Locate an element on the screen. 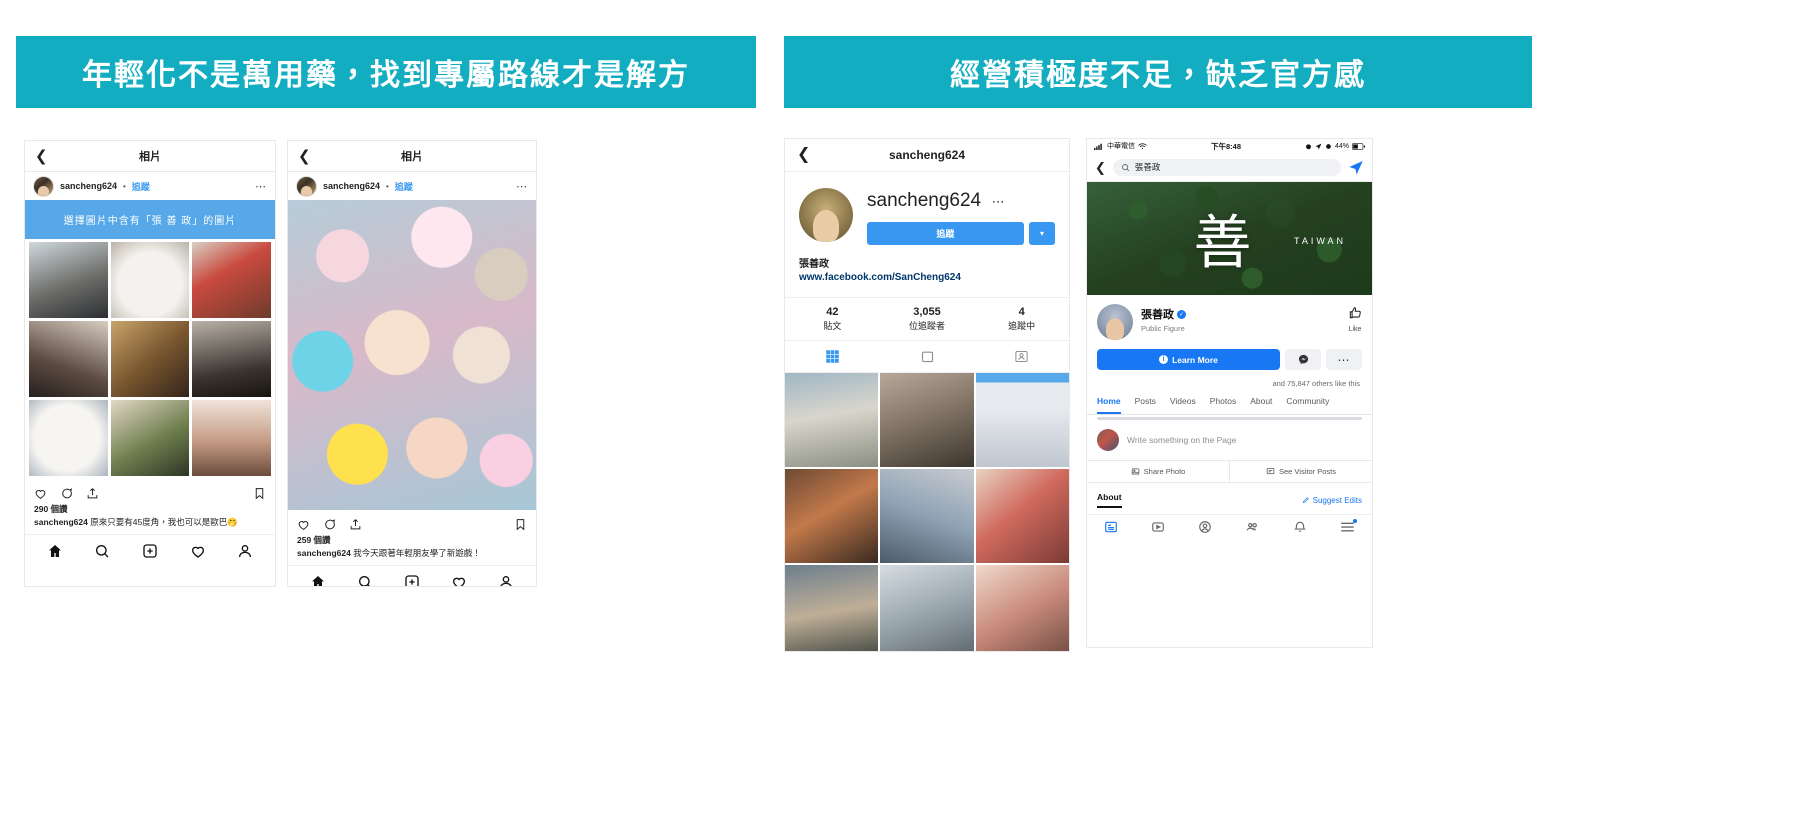 Image resolution: width=1800 pixels, height=830 pixels. nav-profile is located at coordinates (1205, 529).